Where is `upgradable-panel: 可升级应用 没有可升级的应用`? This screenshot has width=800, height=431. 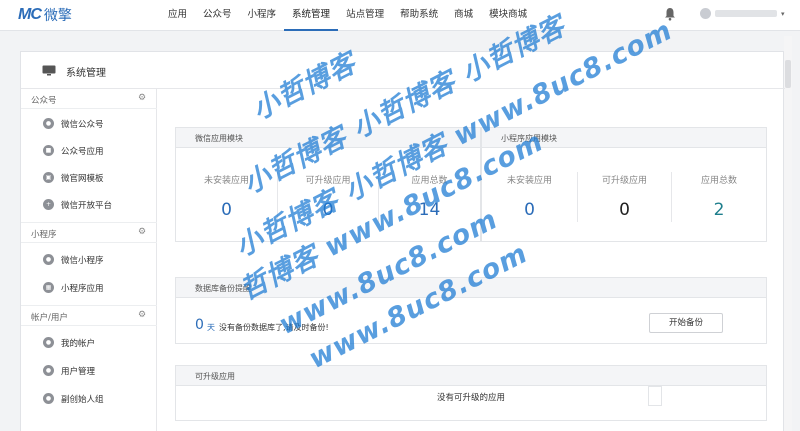 upgradable-panel: 可升级应用 没有可升级的应用 is located at coordinates (471, 393).